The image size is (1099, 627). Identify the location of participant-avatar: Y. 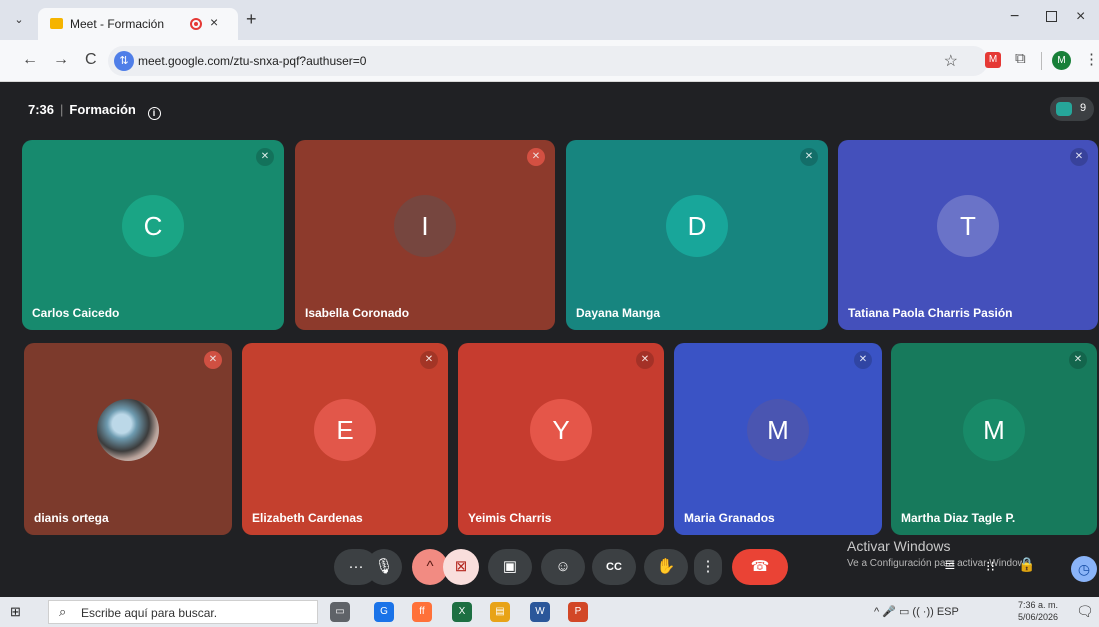
(561, 430).